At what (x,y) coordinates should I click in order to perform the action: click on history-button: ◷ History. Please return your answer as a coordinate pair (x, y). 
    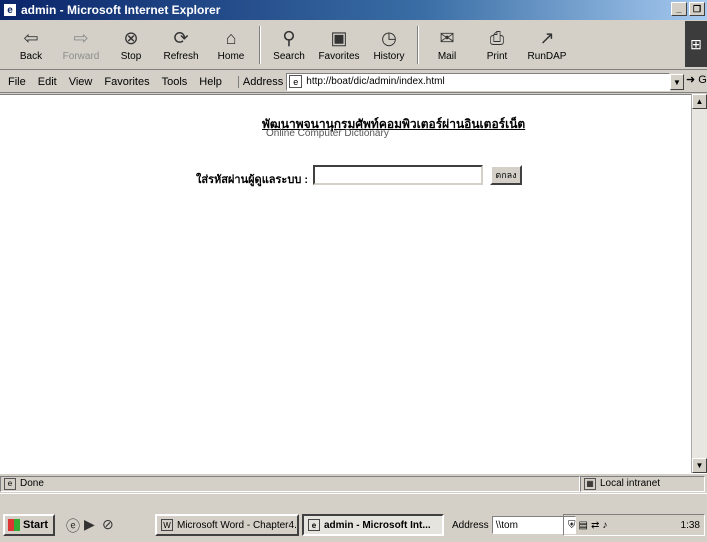
    Looking at the image, I should click on (389, 45).